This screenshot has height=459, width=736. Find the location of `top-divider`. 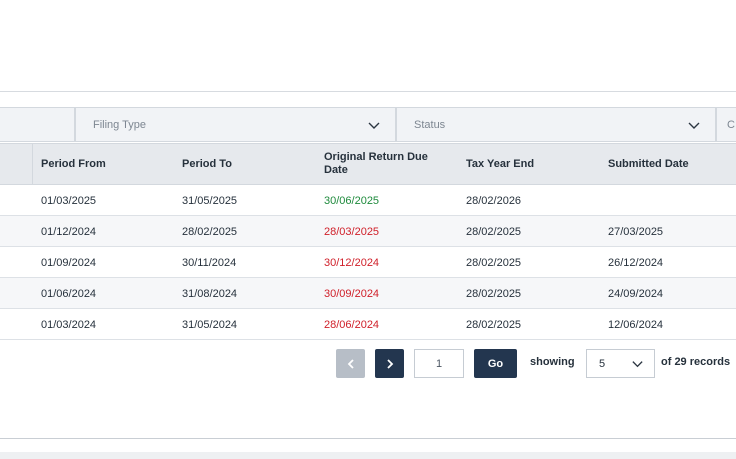

top-divider is located at coordinates (368, 91).